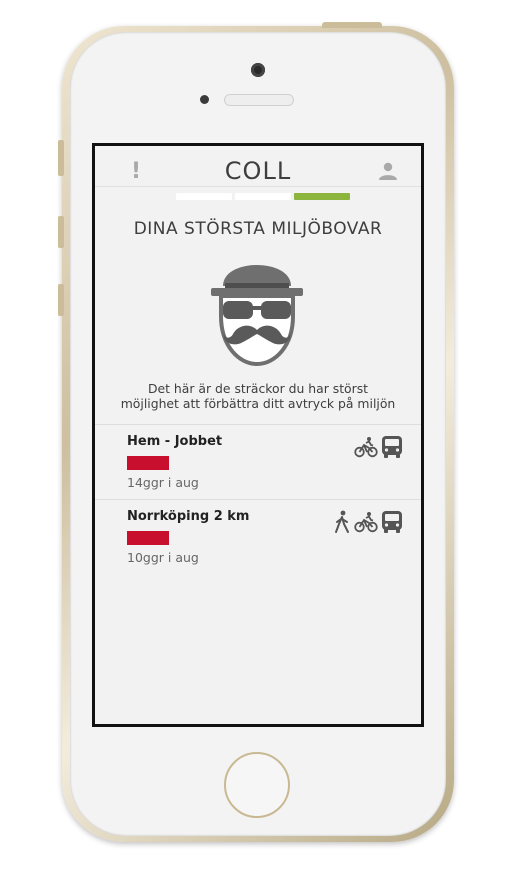 This screenshot has height=870, width=513. What do you see at coordinates (163, 557) in the screenshot?
I see `route-frequency: 10ggr i aug` at bounding box center [163, 557].